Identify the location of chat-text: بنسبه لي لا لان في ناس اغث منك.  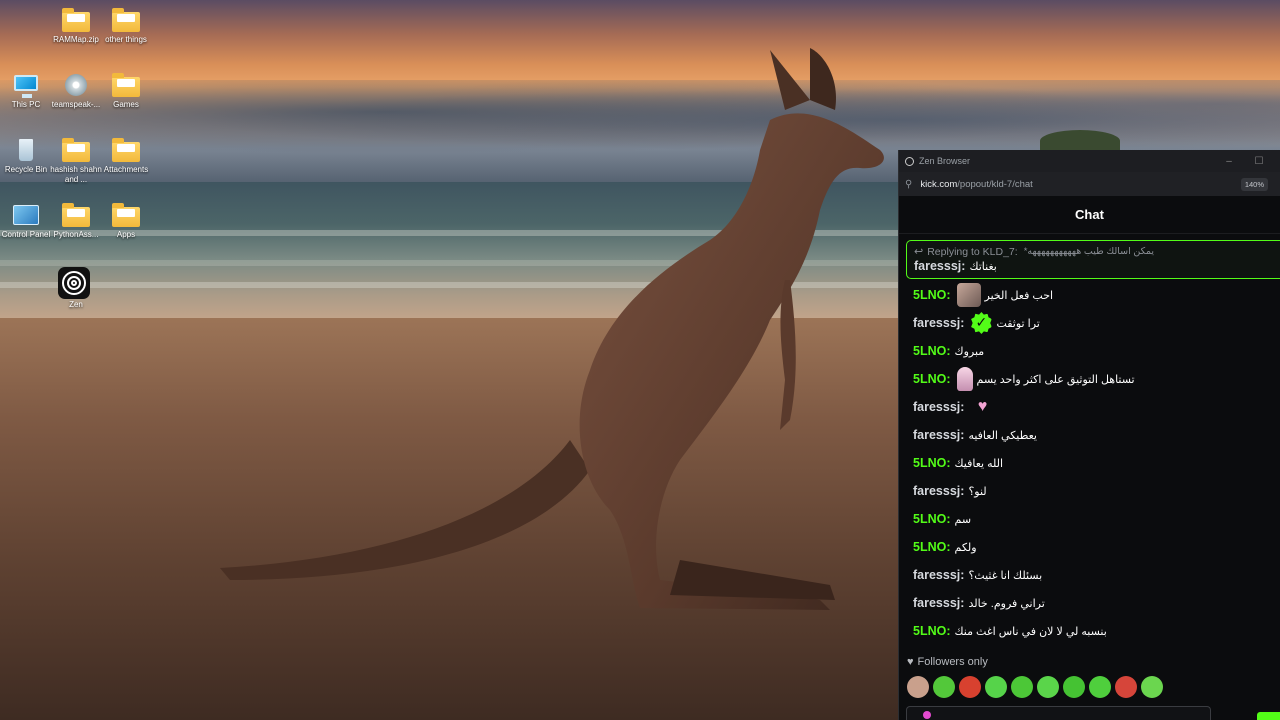
(1030, 631).